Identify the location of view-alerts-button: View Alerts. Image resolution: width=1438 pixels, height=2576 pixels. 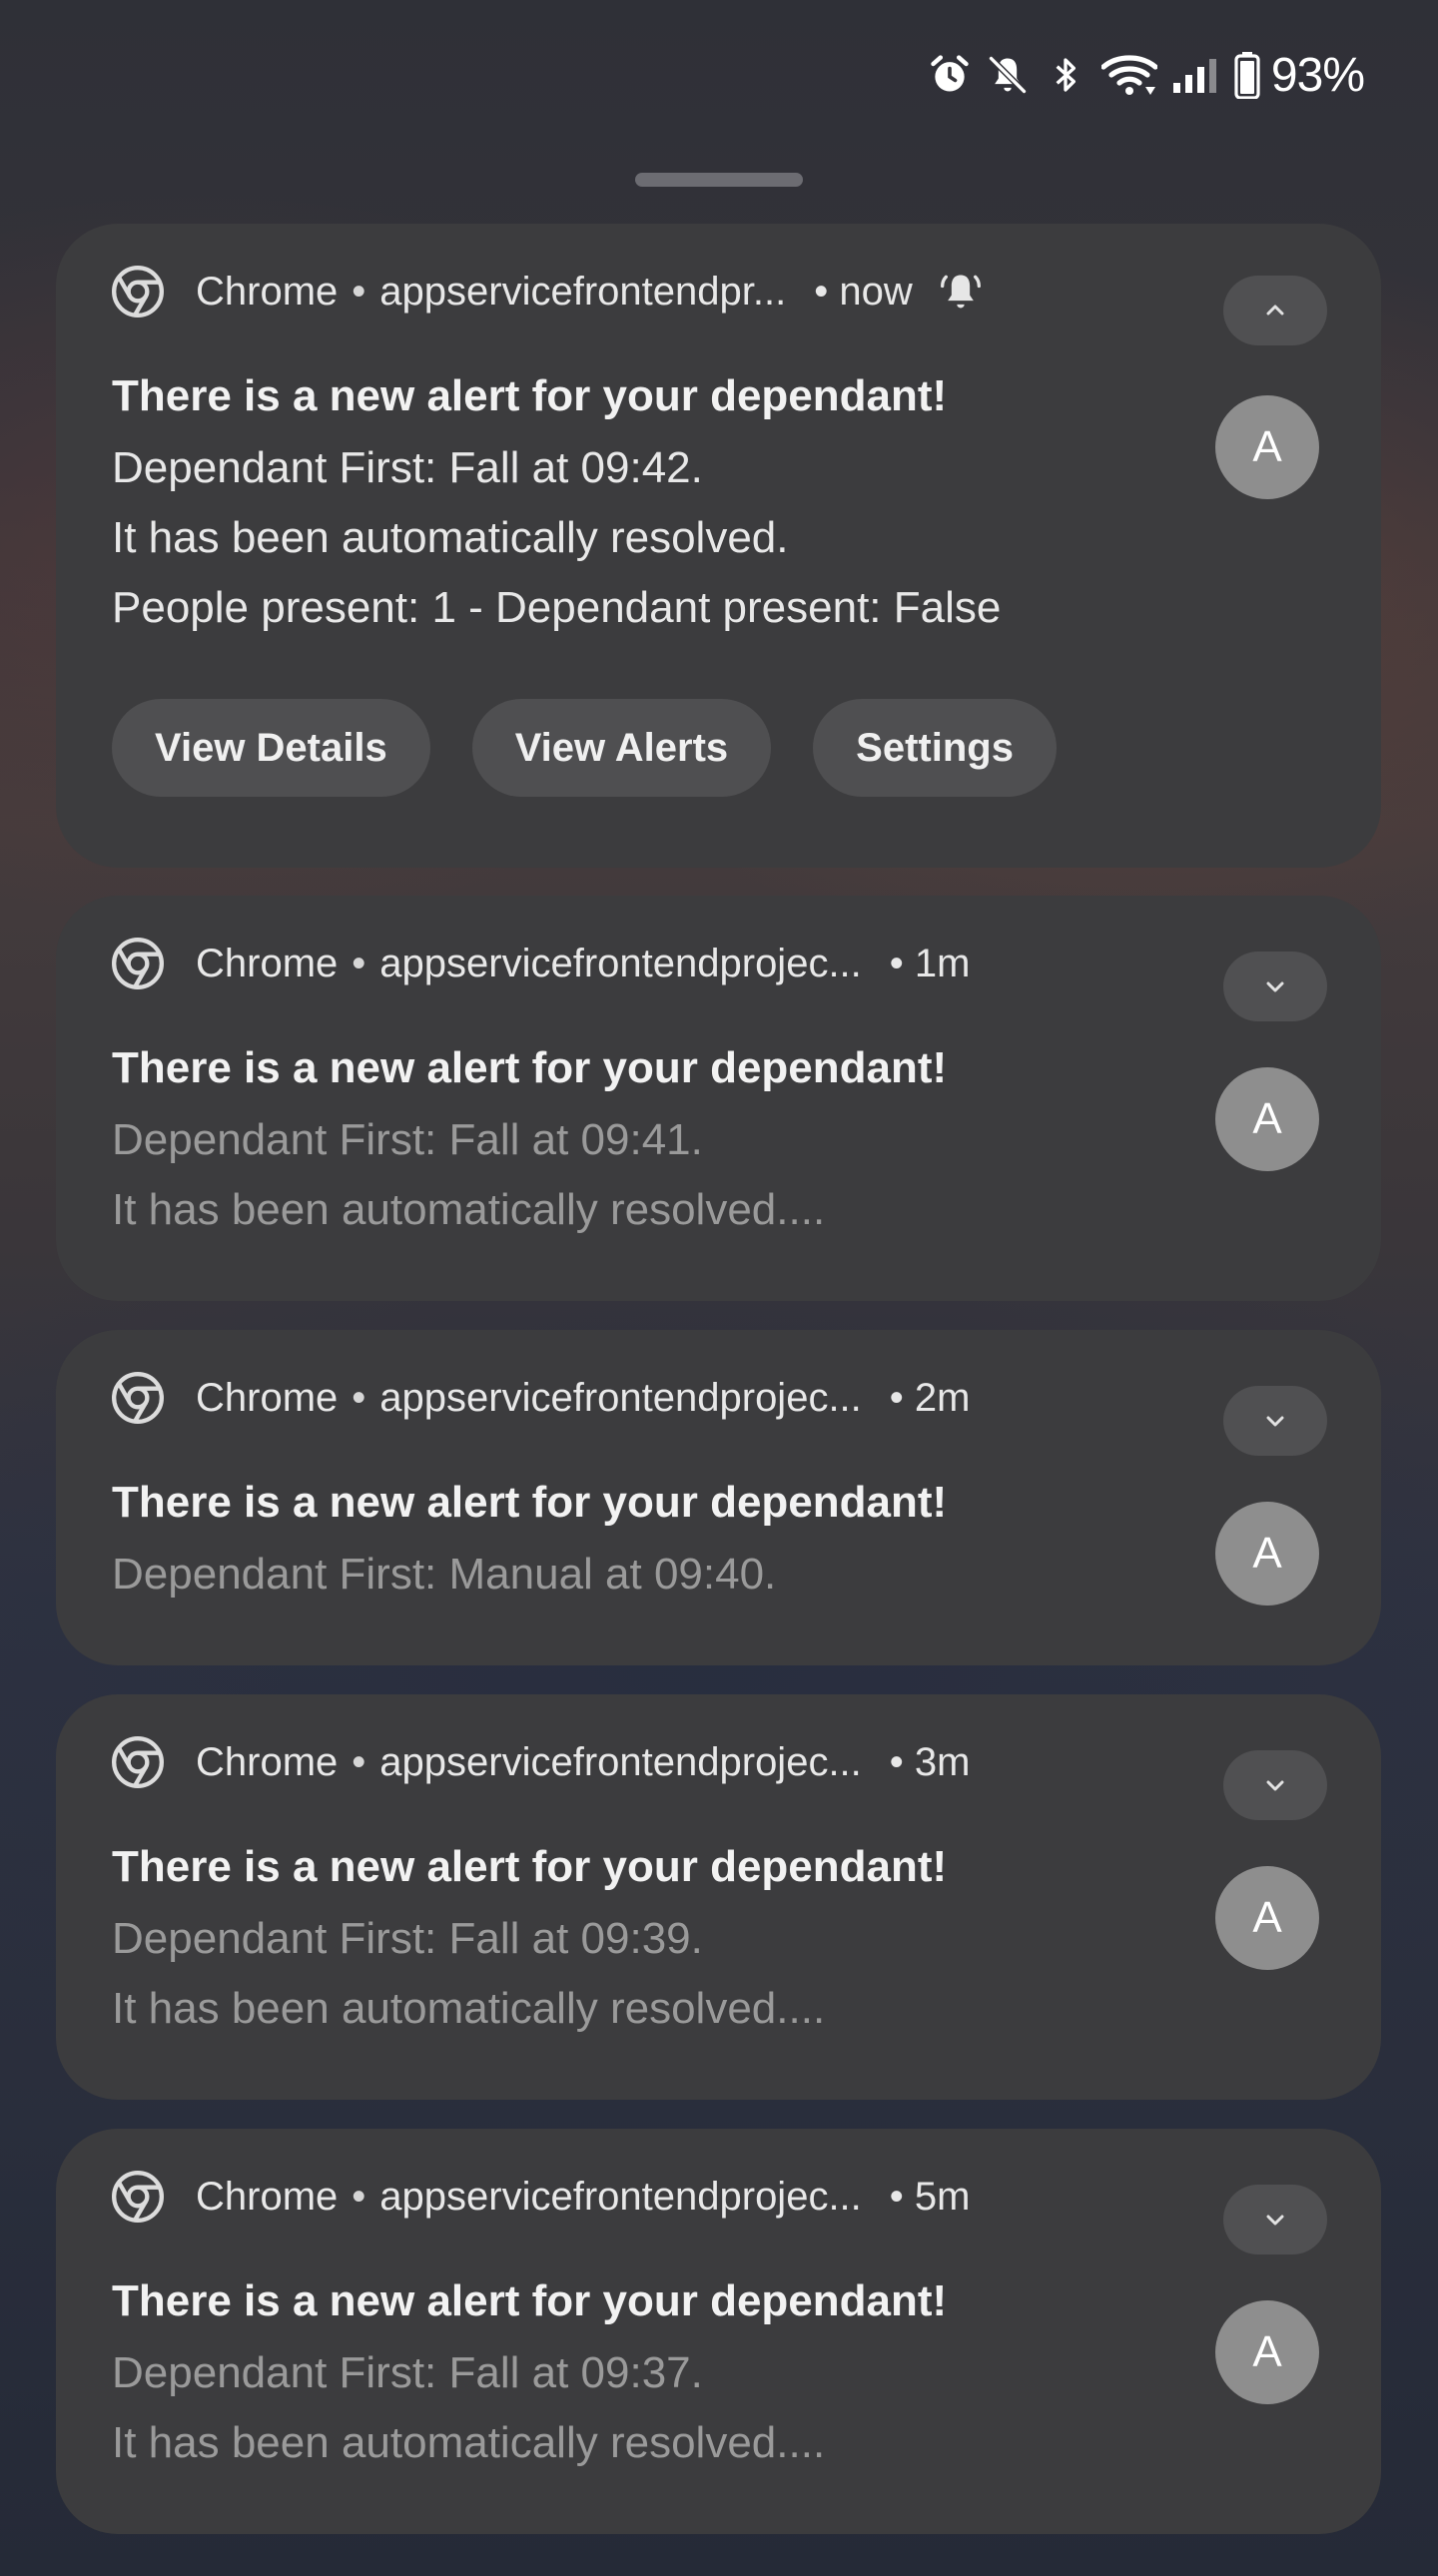
(621, 748).